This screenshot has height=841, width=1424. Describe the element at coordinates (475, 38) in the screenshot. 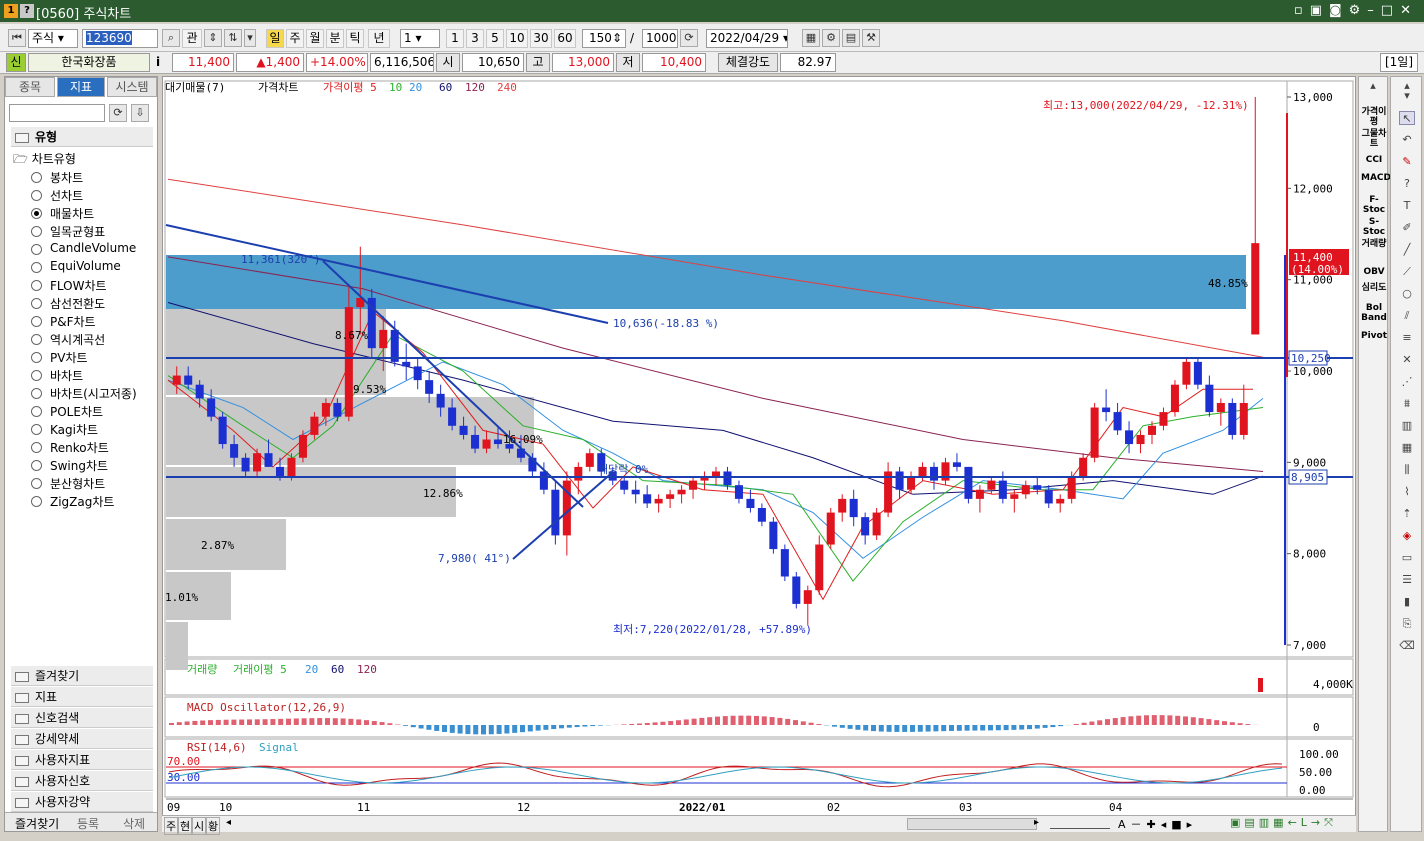

I see `quick-3: 3` at that location.